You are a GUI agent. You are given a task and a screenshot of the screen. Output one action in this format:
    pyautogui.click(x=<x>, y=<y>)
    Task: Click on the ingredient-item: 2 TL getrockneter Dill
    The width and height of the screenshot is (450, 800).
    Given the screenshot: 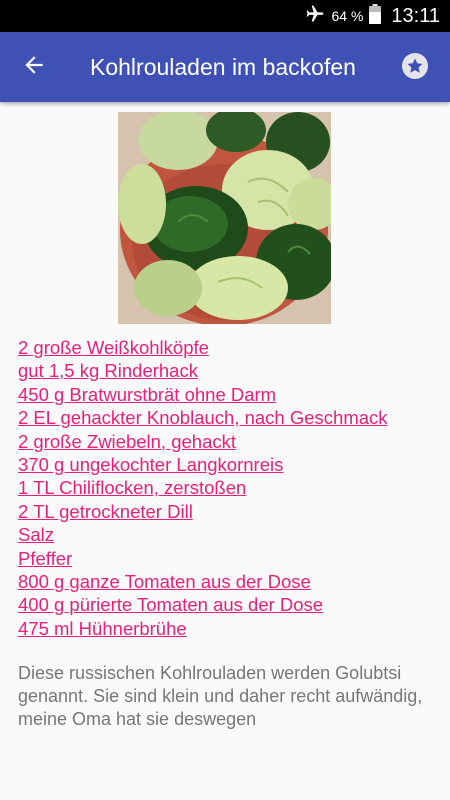 What is the action you would take?
    pyautogui.click(x=228, y=511)
    